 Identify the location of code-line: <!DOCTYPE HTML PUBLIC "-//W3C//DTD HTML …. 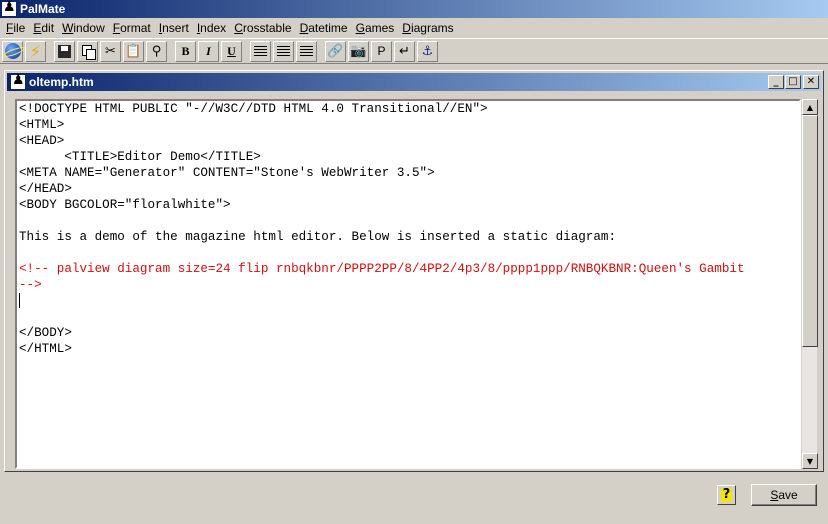
(253, 109).